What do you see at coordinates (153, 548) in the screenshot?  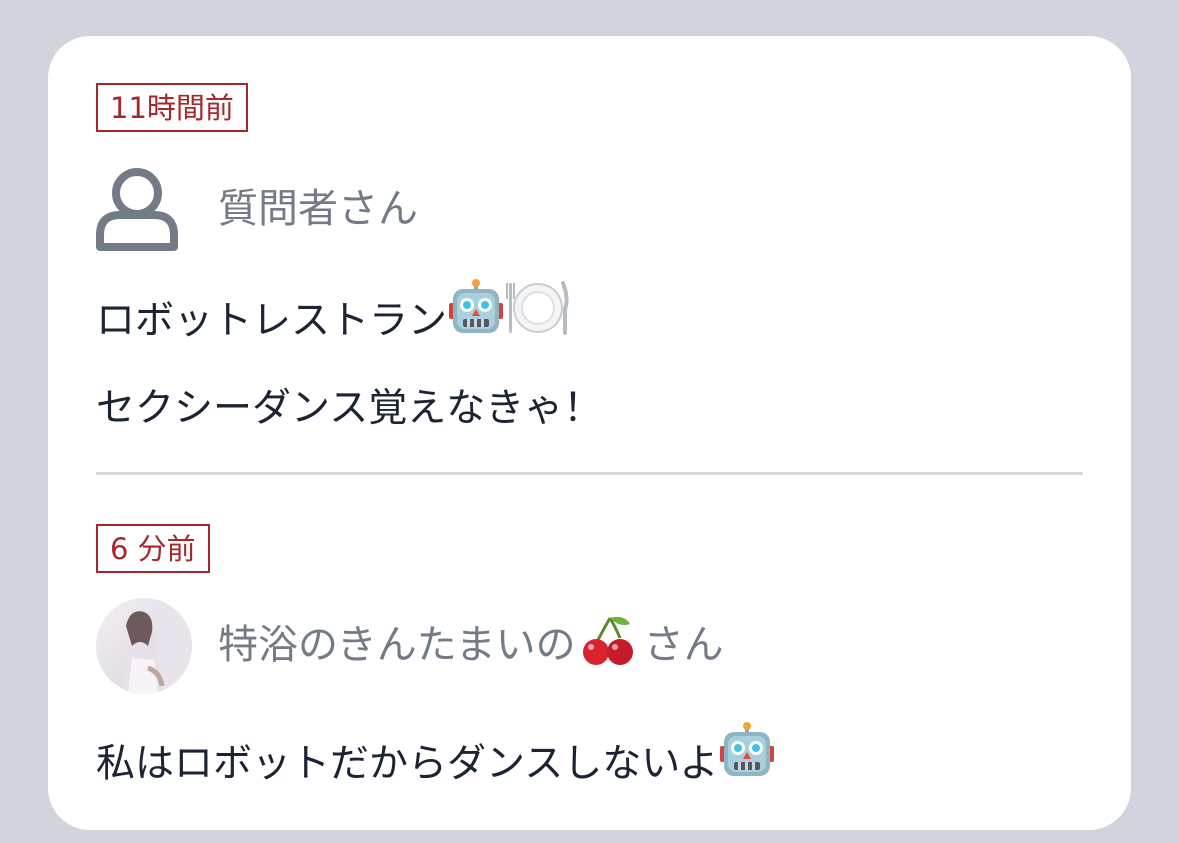 I see `time-badge: 6 分前` at bounding box center [153, 548].